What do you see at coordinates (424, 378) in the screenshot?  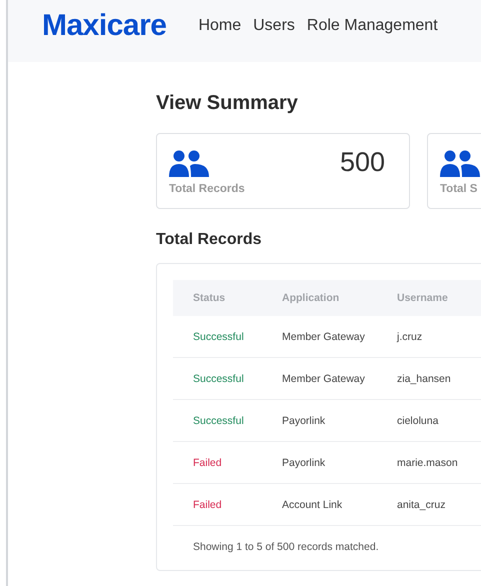 I see `table-cell-text: zia_hansen` at bounding box center [424, 378].